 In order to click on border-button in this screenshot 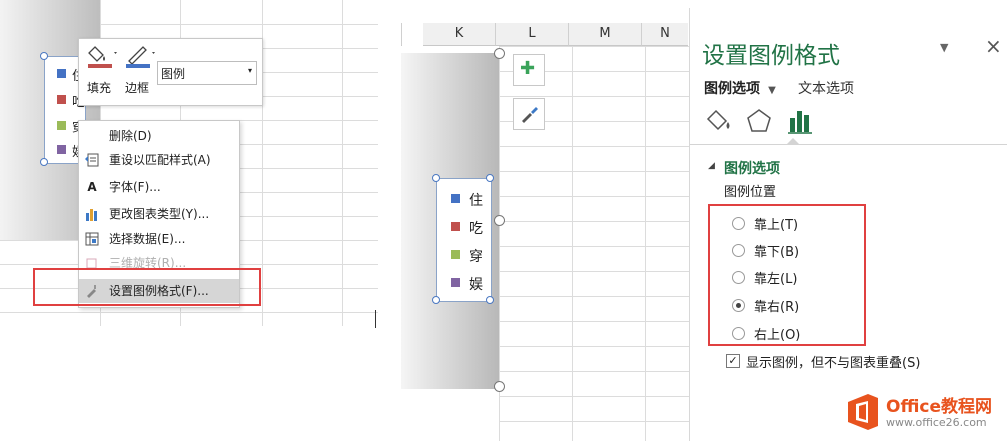, I will do `click(140, 56)`.